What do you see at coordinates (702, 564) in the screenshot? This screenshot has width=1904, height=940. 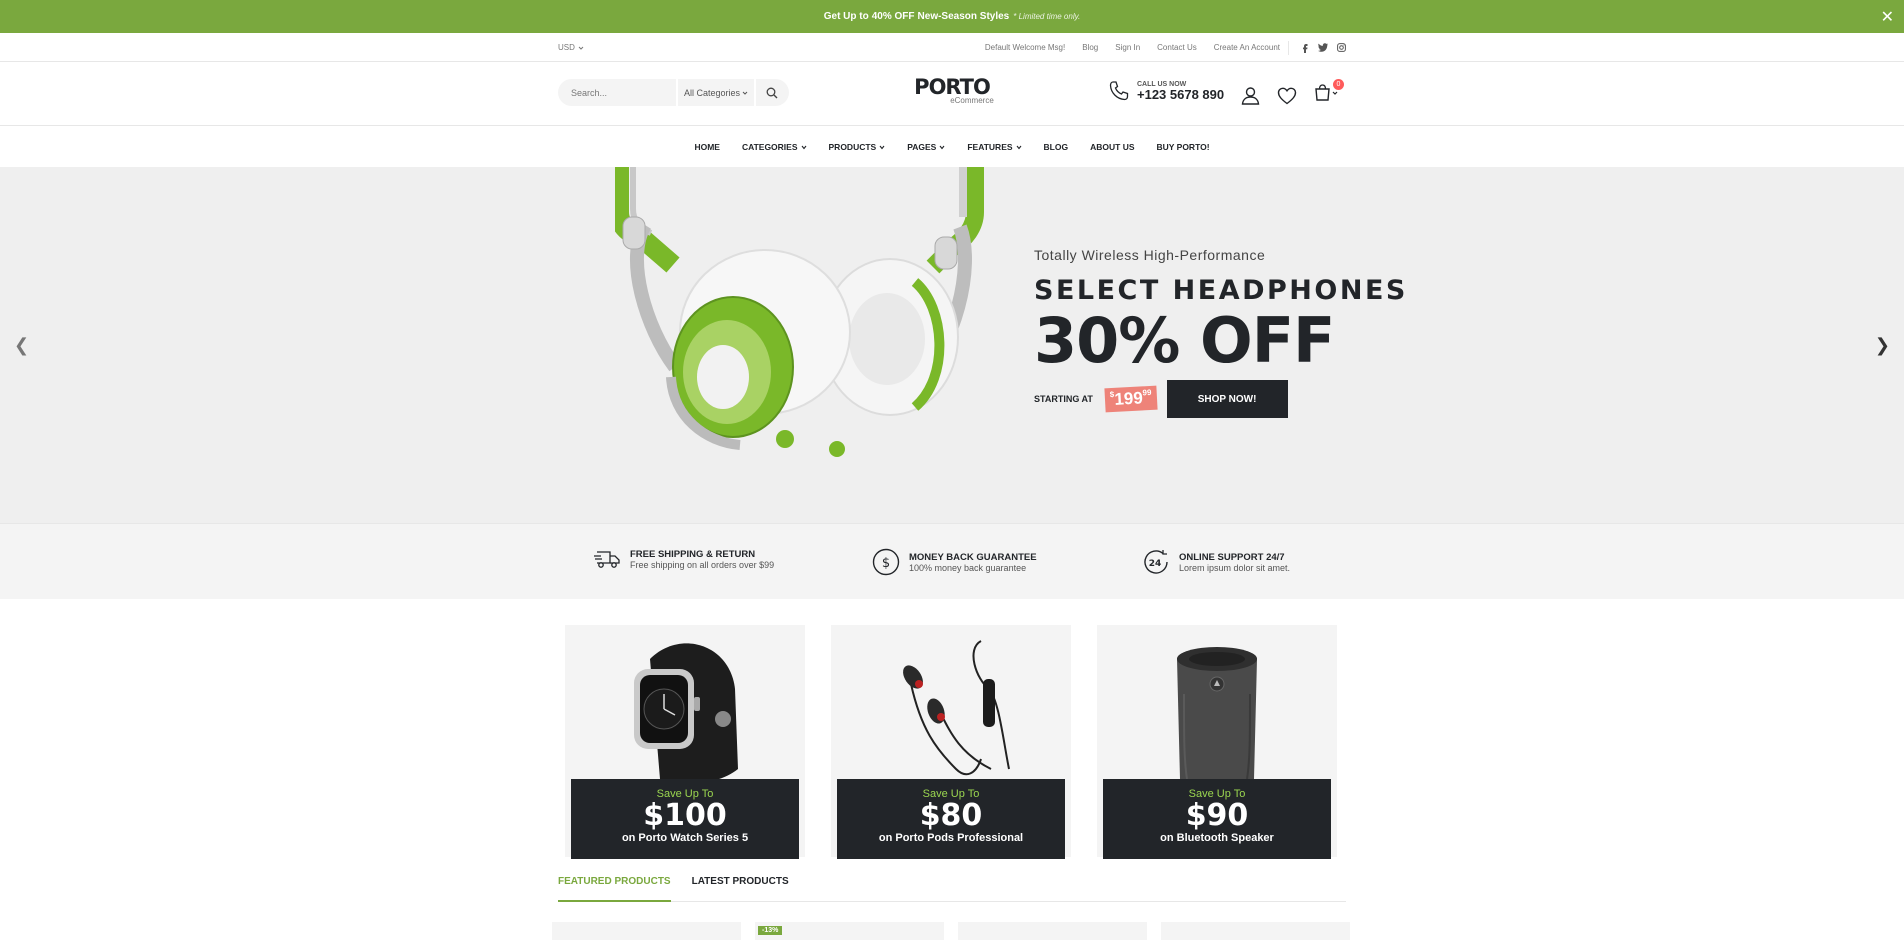 I see `info-desc: Free shipping on all orders over $99` at bounding box center [702, 564].